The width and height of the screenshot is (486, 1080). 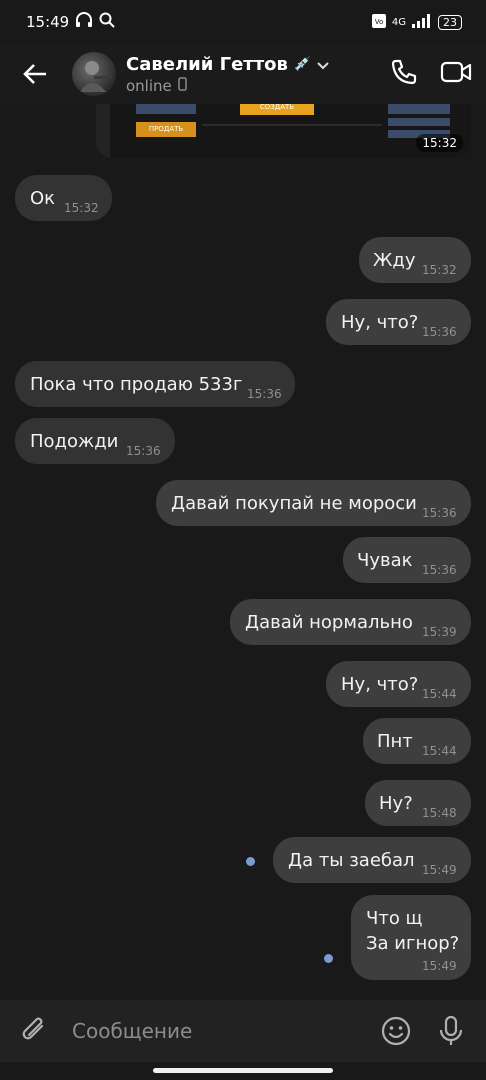 I want to click on media-sell-button: ПРОДАТЬ, so click(x=166, y=129).